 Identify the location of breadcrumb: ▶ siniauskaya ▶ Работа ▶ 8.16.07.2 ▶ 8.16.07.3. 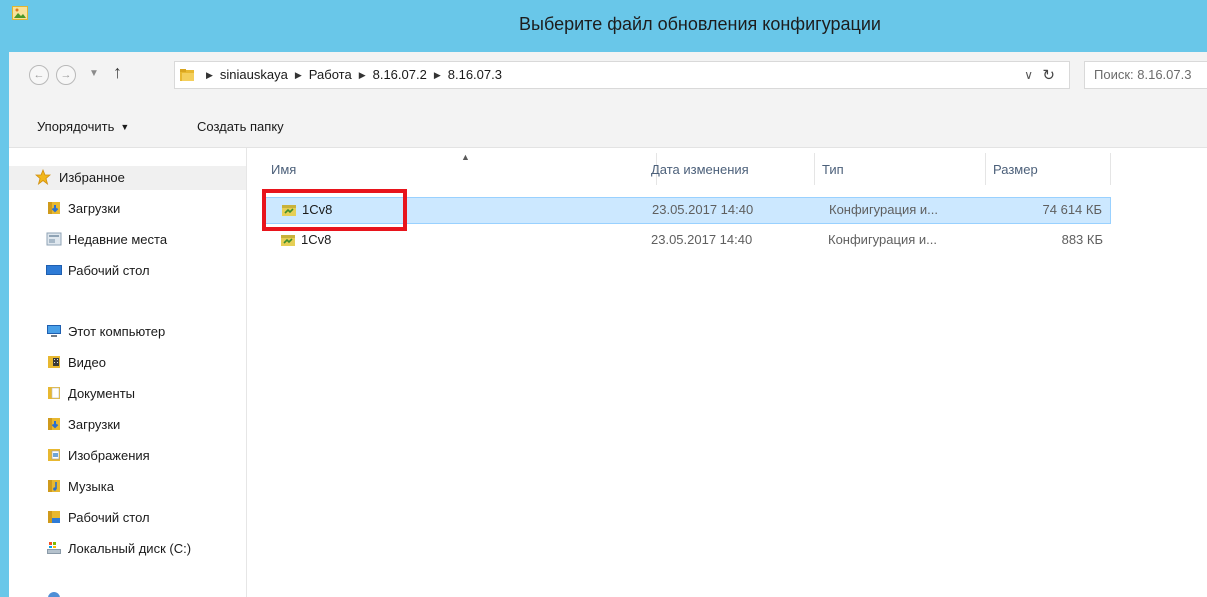
(350, 74).